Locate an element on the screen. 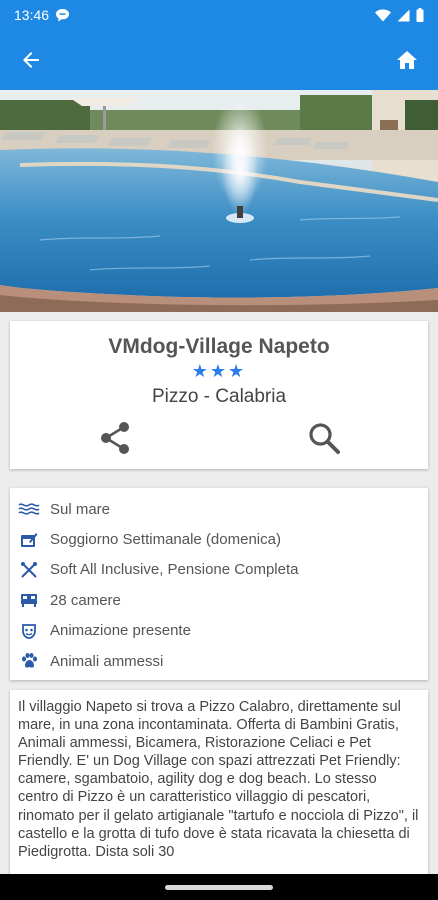  waves-icon is located at coordinates (29, 509).